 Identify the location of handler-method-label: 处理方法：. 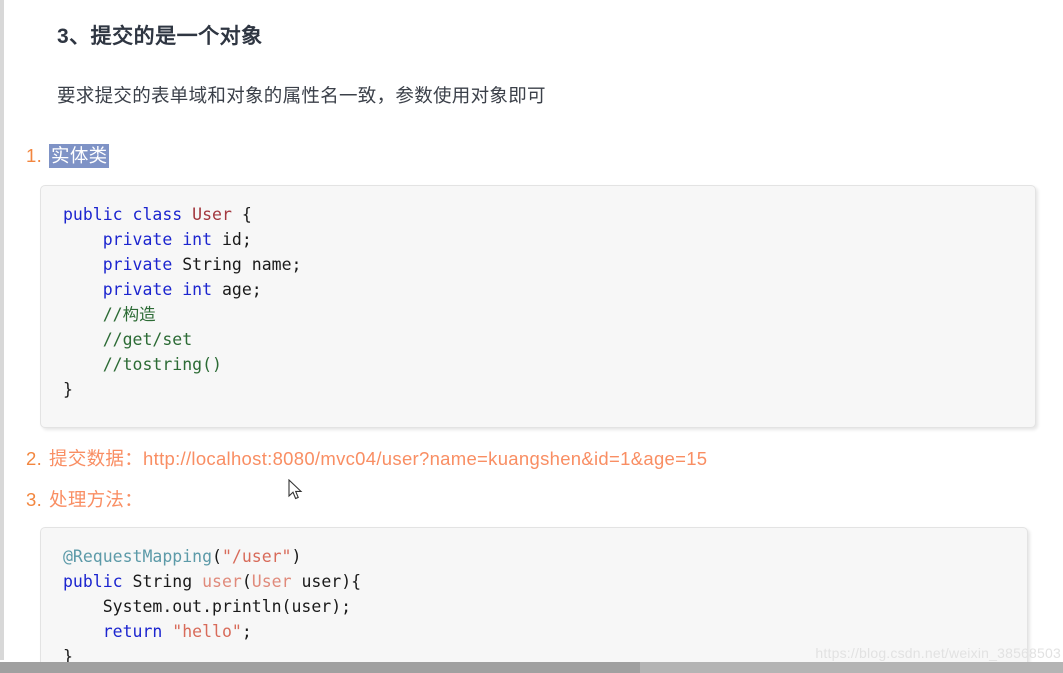
(96, 499).